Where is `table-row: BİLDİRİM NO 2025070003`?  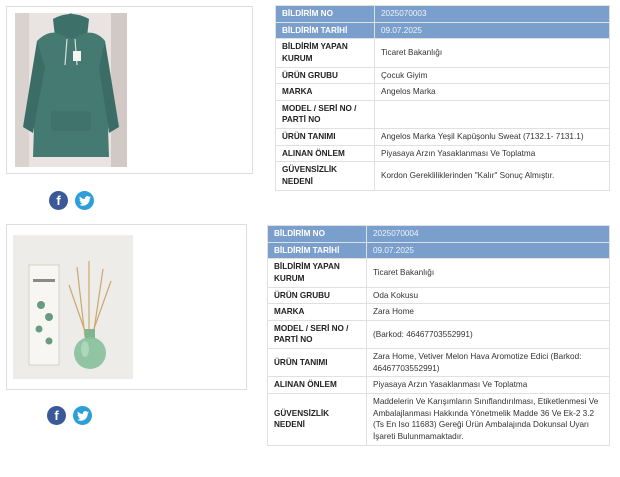 table-row: BİLDİRİM NO 2025070003 is located at coordinates (442, 14).